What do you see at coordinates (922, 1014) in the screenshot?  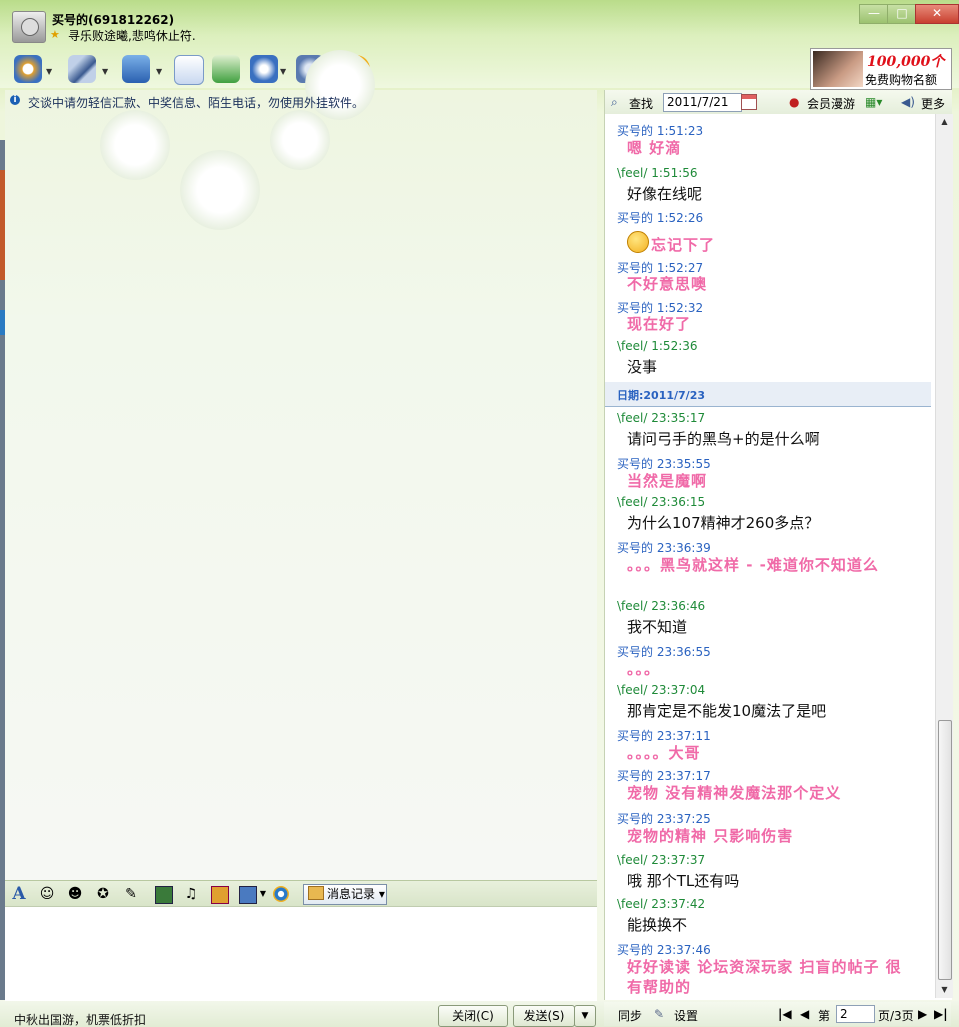 I see `next-page-icon: ▶` at bounding box center [922, 1014].